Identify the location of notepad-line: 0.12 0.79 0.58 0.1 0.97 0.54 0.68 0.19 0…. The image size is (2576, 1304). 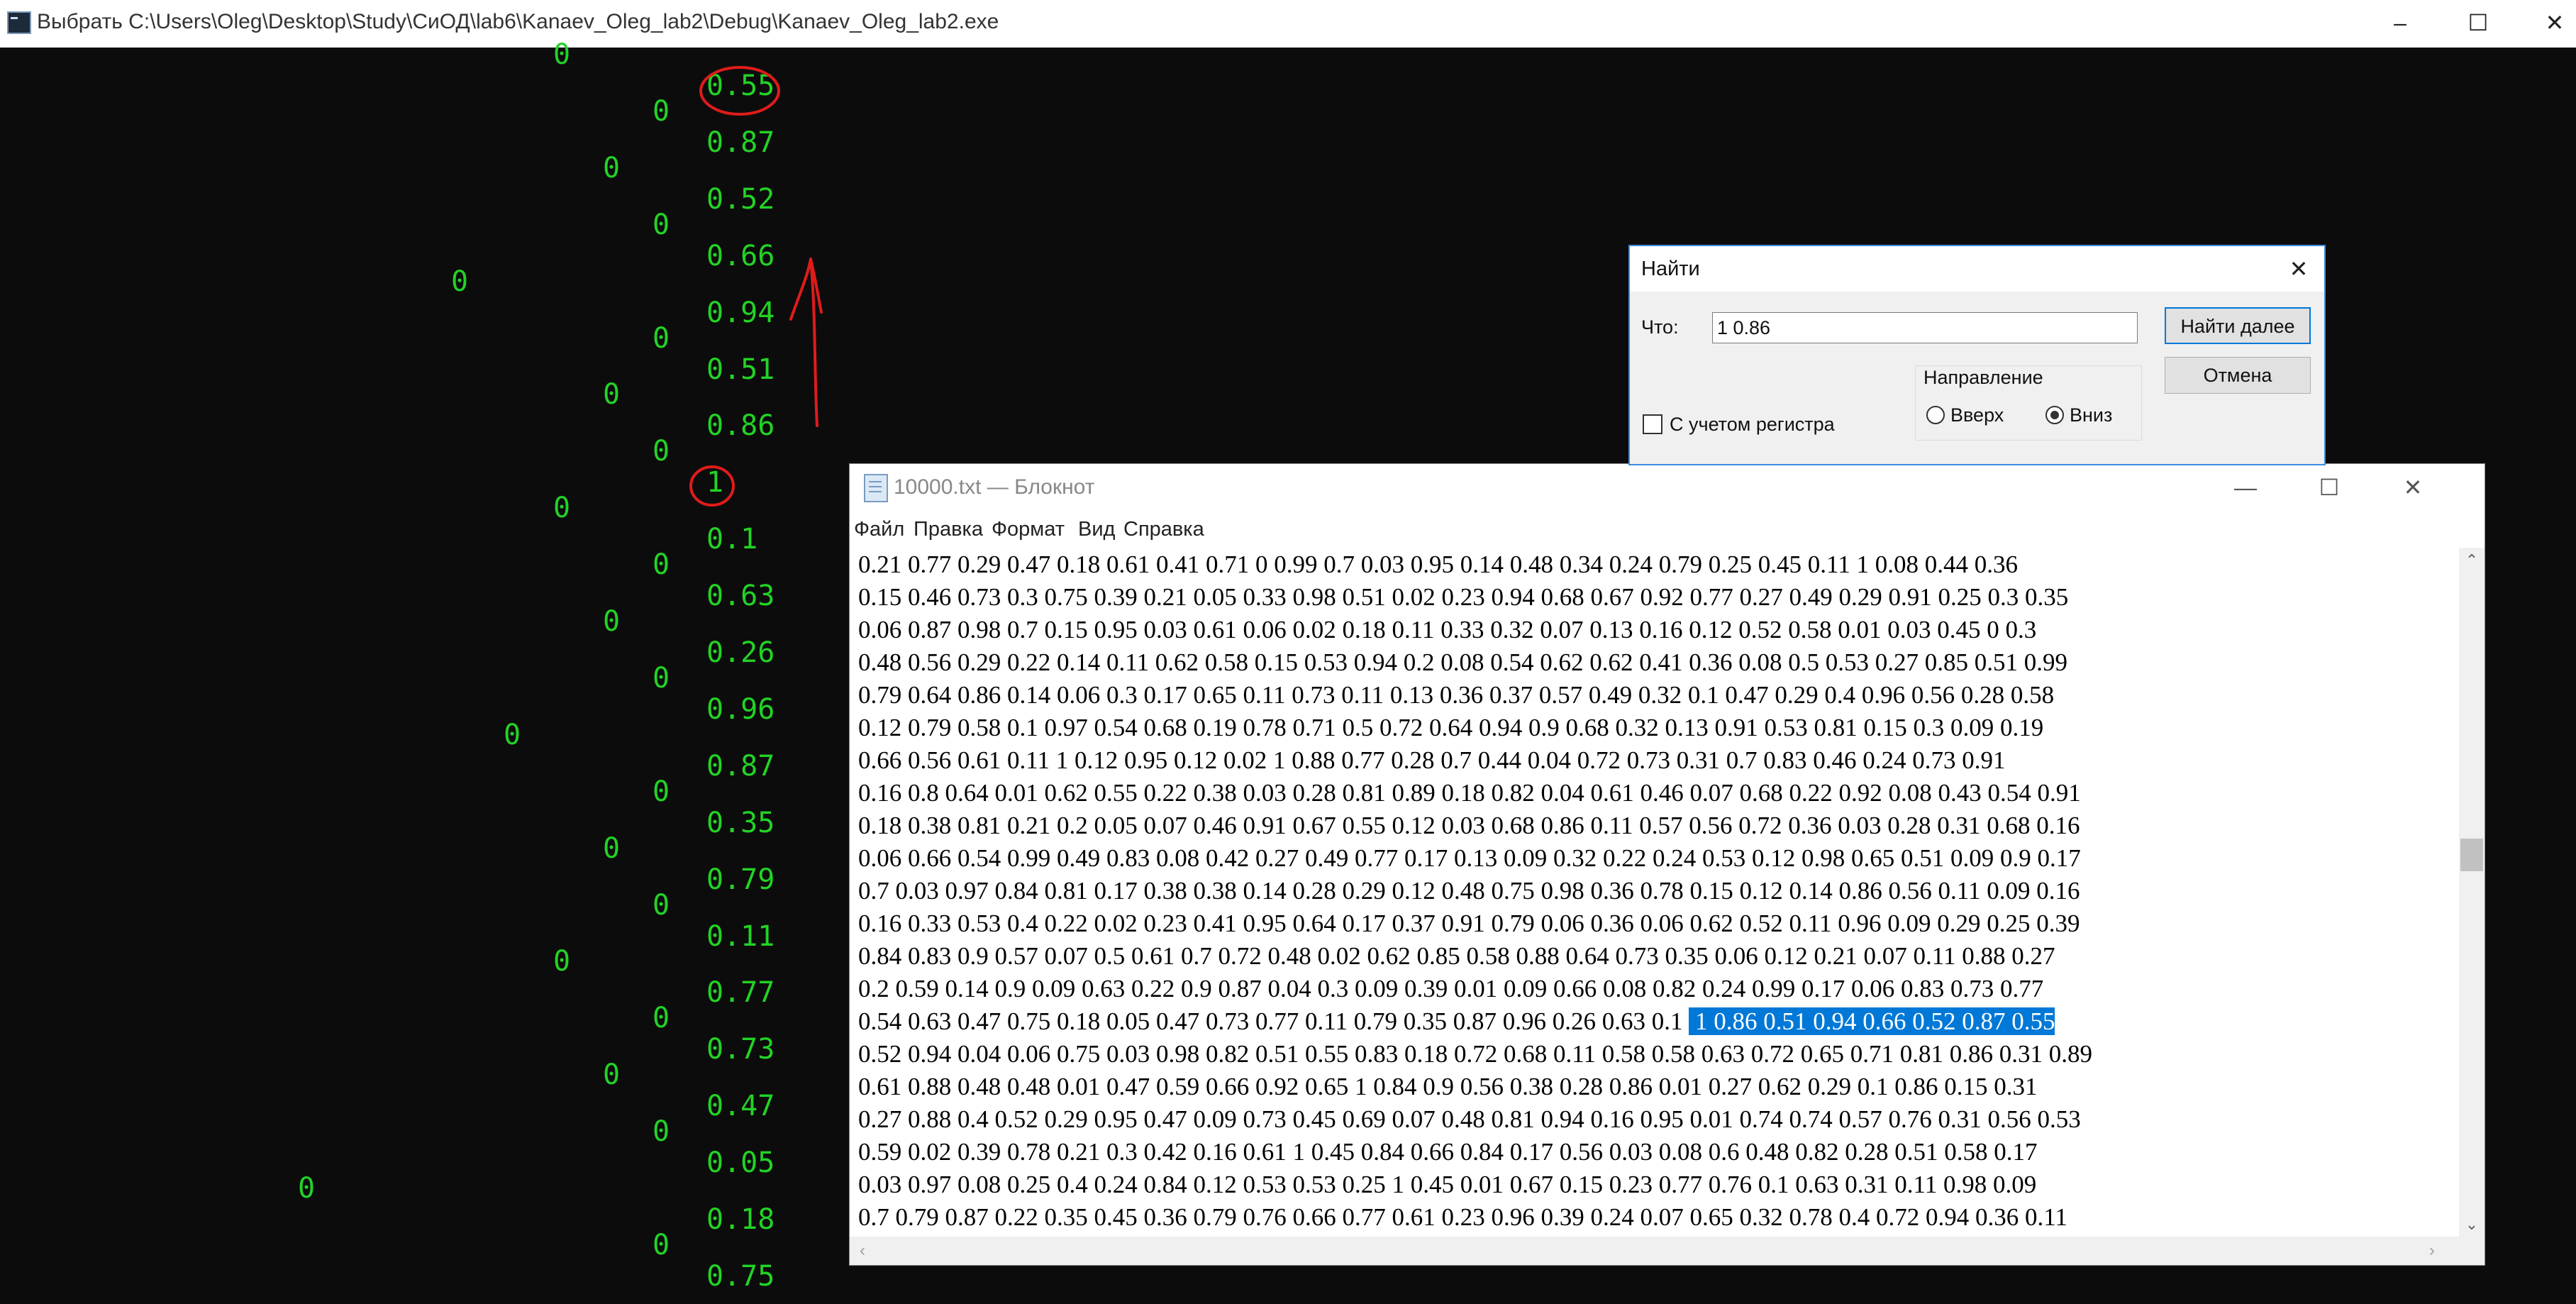
(1450, 728).